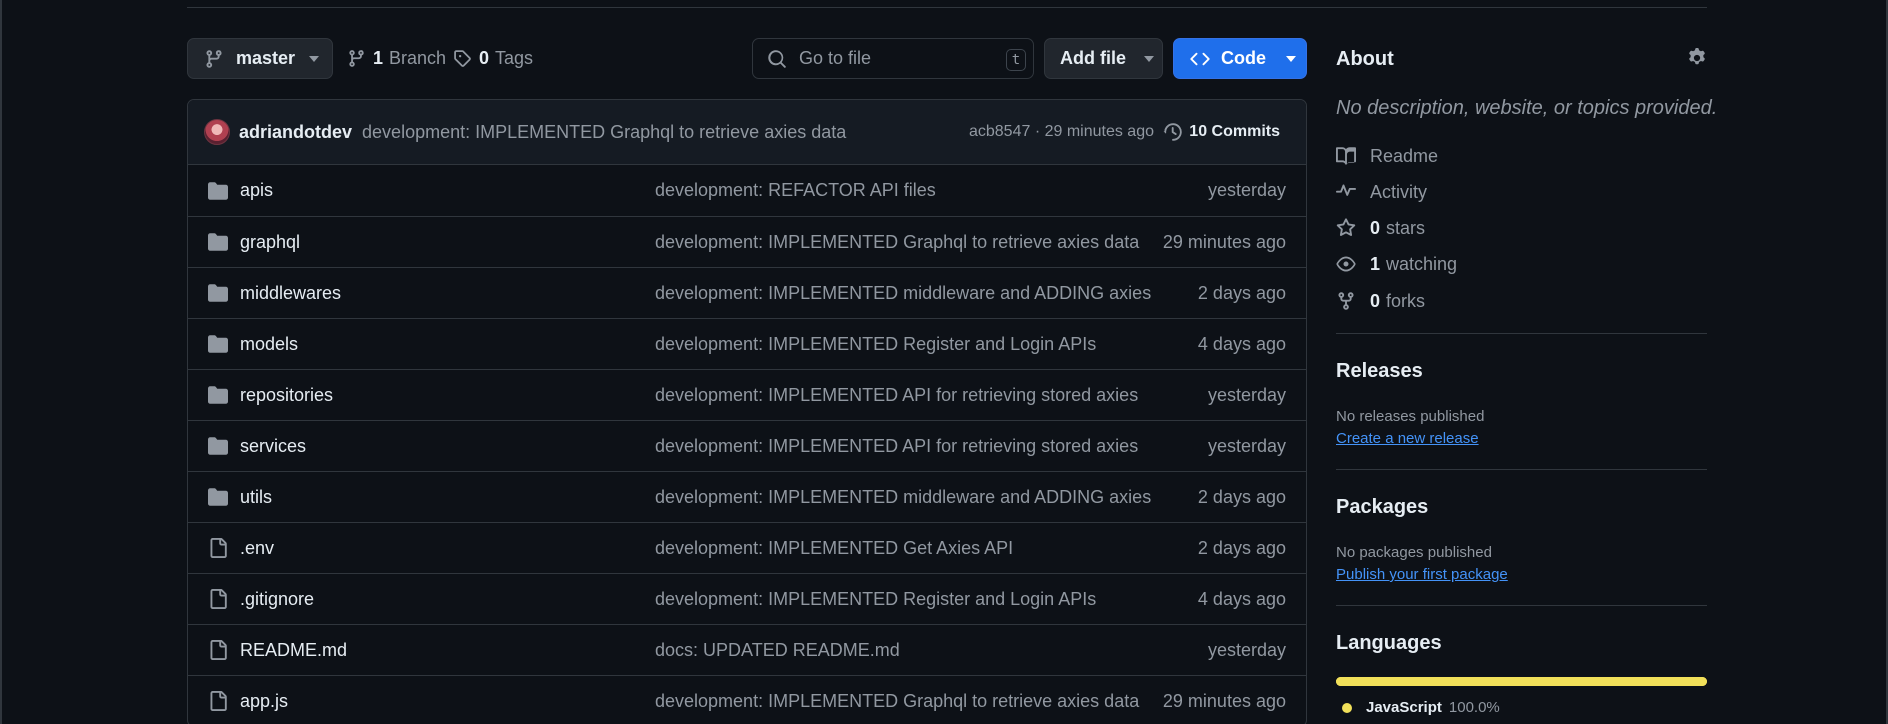 The image size is (1888, 724). What do you see at coordinates (1173, 132) in the screenshot?
I see `history-icon` at bounding box center [1173, 132].